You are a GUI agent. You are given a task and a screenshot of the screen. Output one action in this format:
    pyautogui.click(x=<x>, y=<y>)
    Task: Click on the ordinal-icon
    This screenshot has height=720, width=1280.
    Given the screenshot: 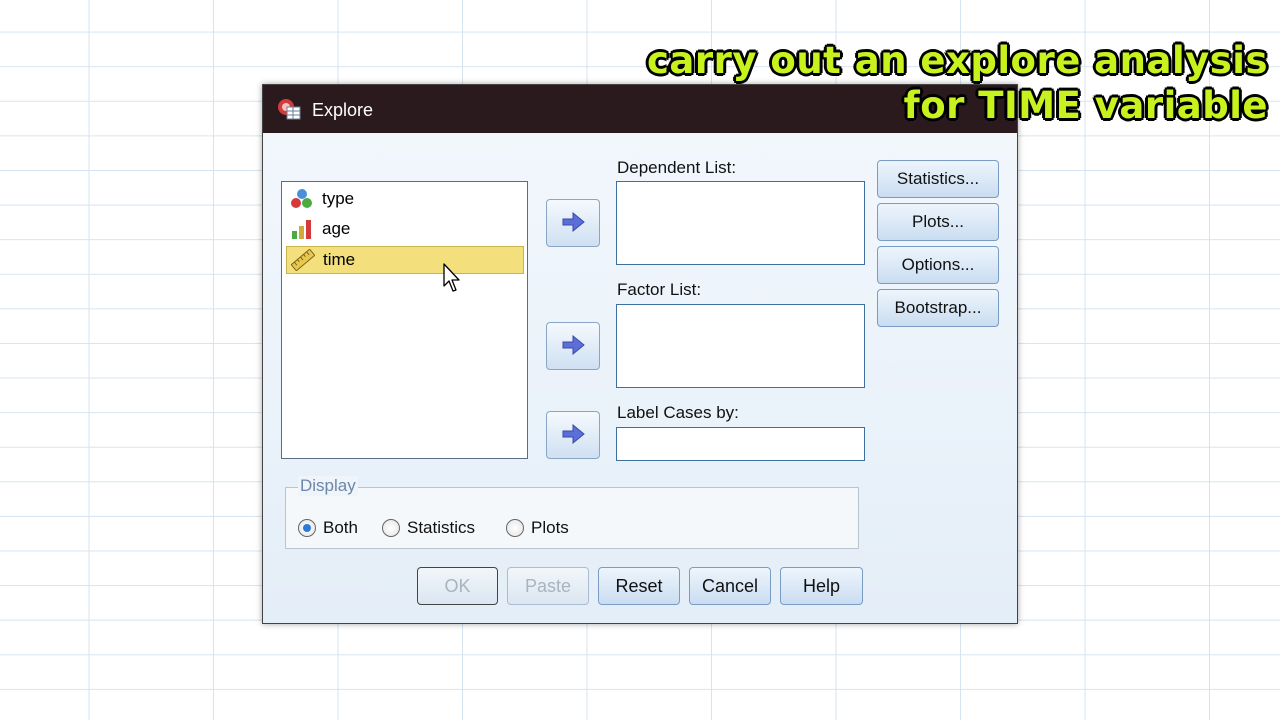 What is the action you would take?
    pyautogui.click(x=302, y=229)
    